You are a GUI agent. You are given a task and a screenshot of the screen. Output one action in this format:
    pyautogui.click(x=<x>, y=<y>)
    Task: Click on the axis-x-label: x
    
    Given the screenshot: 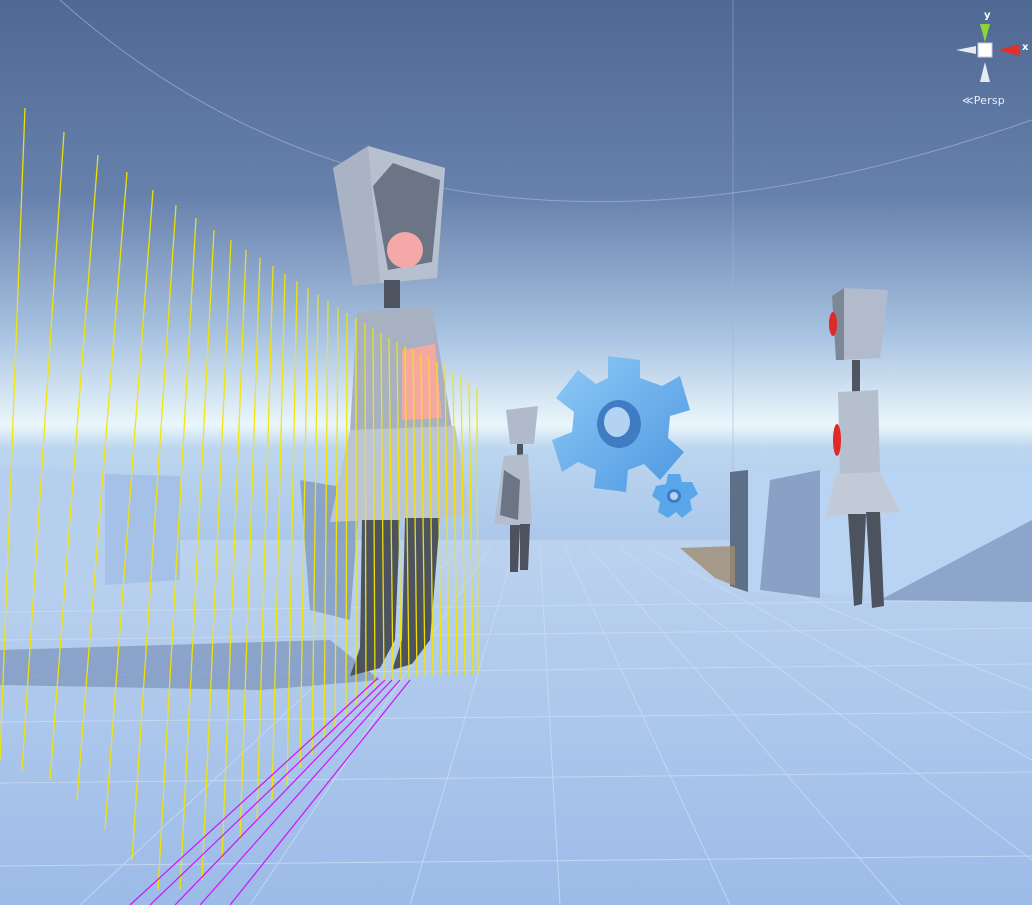 What is the action you would take?
    pyautogui.click(x=1025, y=47)
    